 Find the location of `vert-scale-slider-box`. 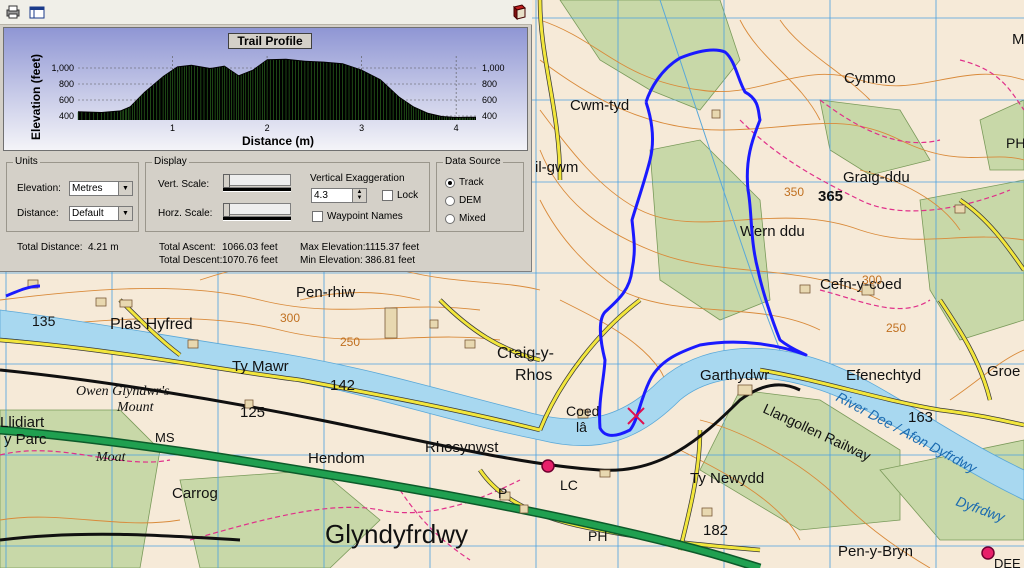

vert-scale-slider-box is located at coordinates (257, 180).